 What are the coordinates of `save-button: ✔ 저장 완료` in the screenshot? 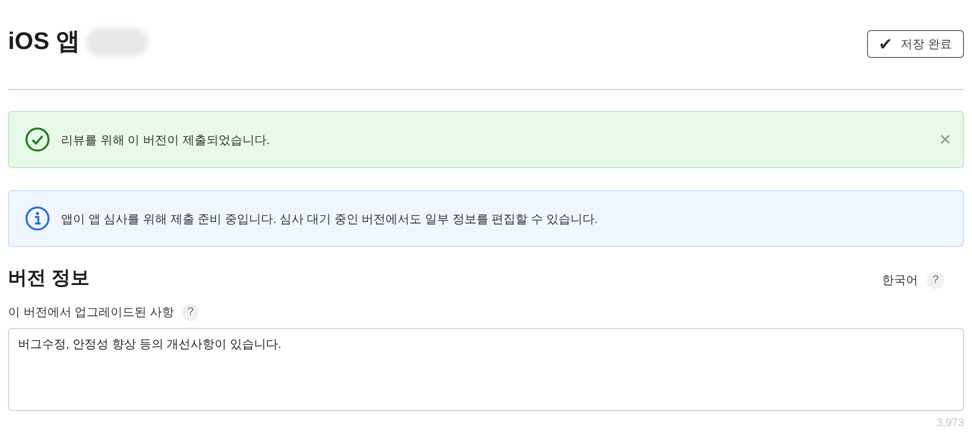 It's located at (915, 44).